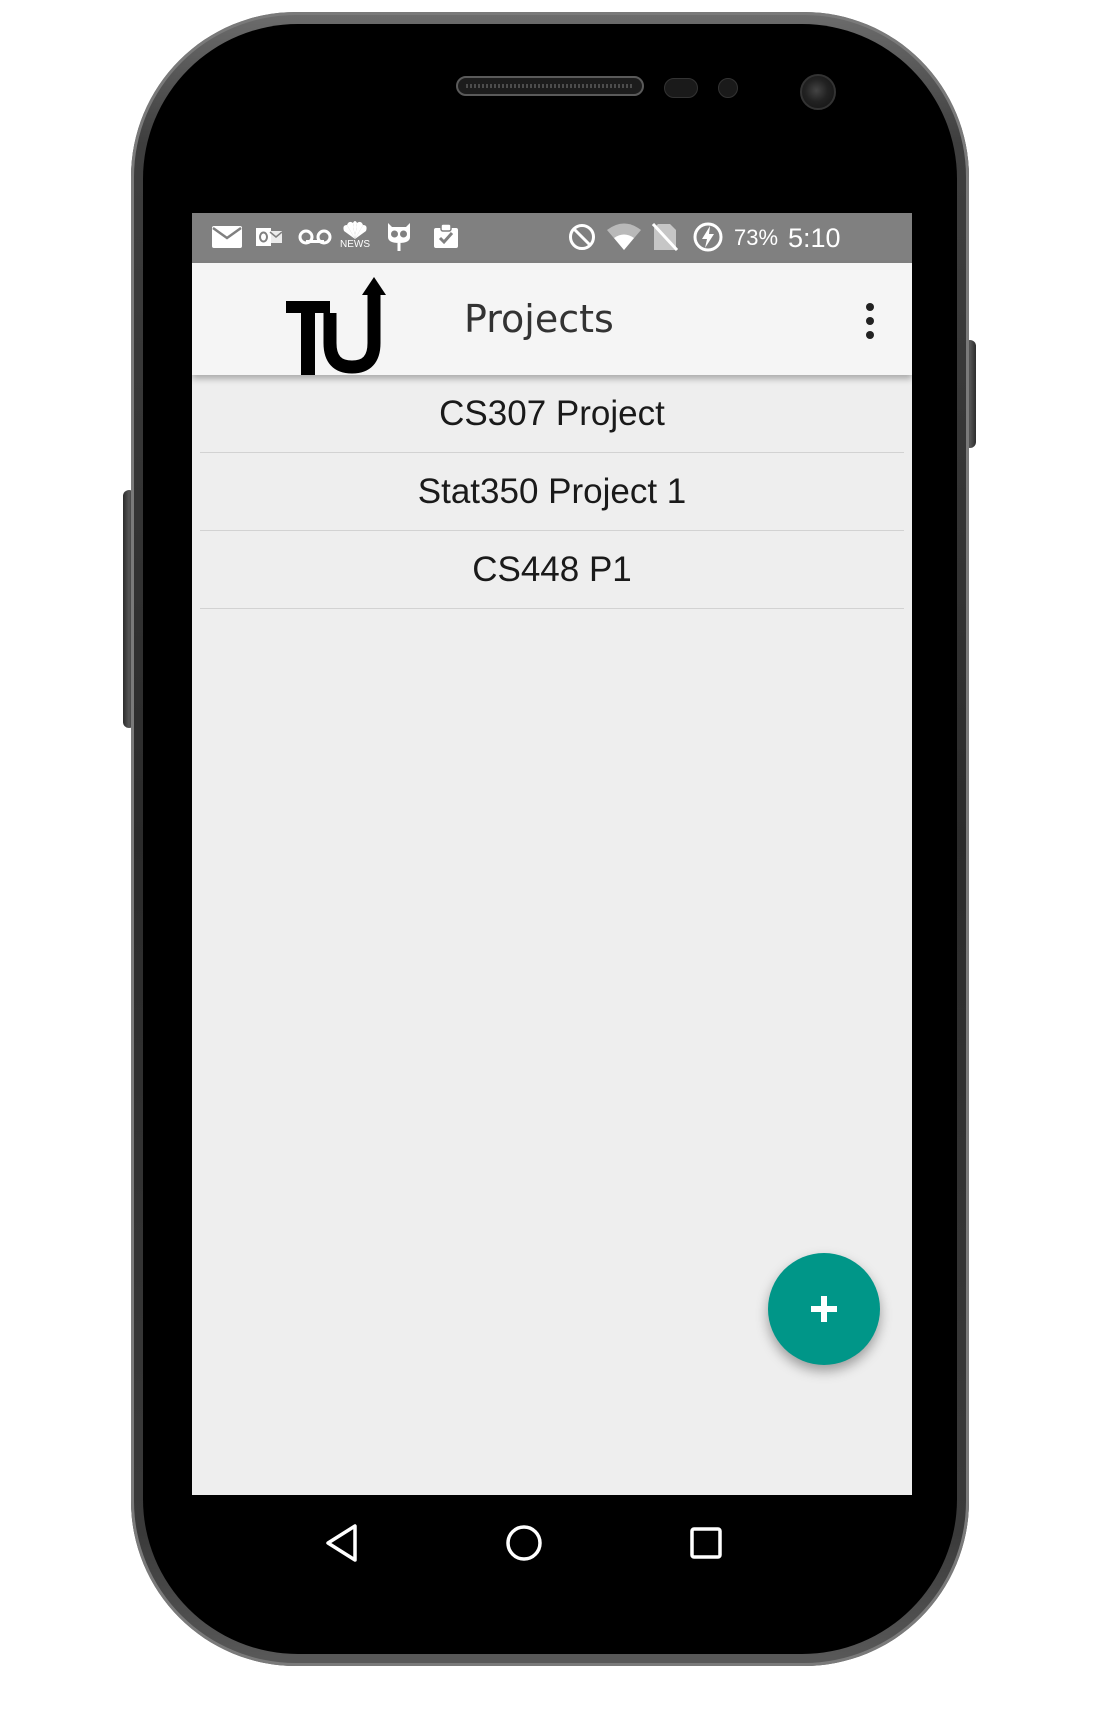 The height and width of the screenshot is (1709, 1101). What do you see at coordinates (336, 326) in the screenshot?
I see `tu-logo-graphic` at bounding box center [336, 326].